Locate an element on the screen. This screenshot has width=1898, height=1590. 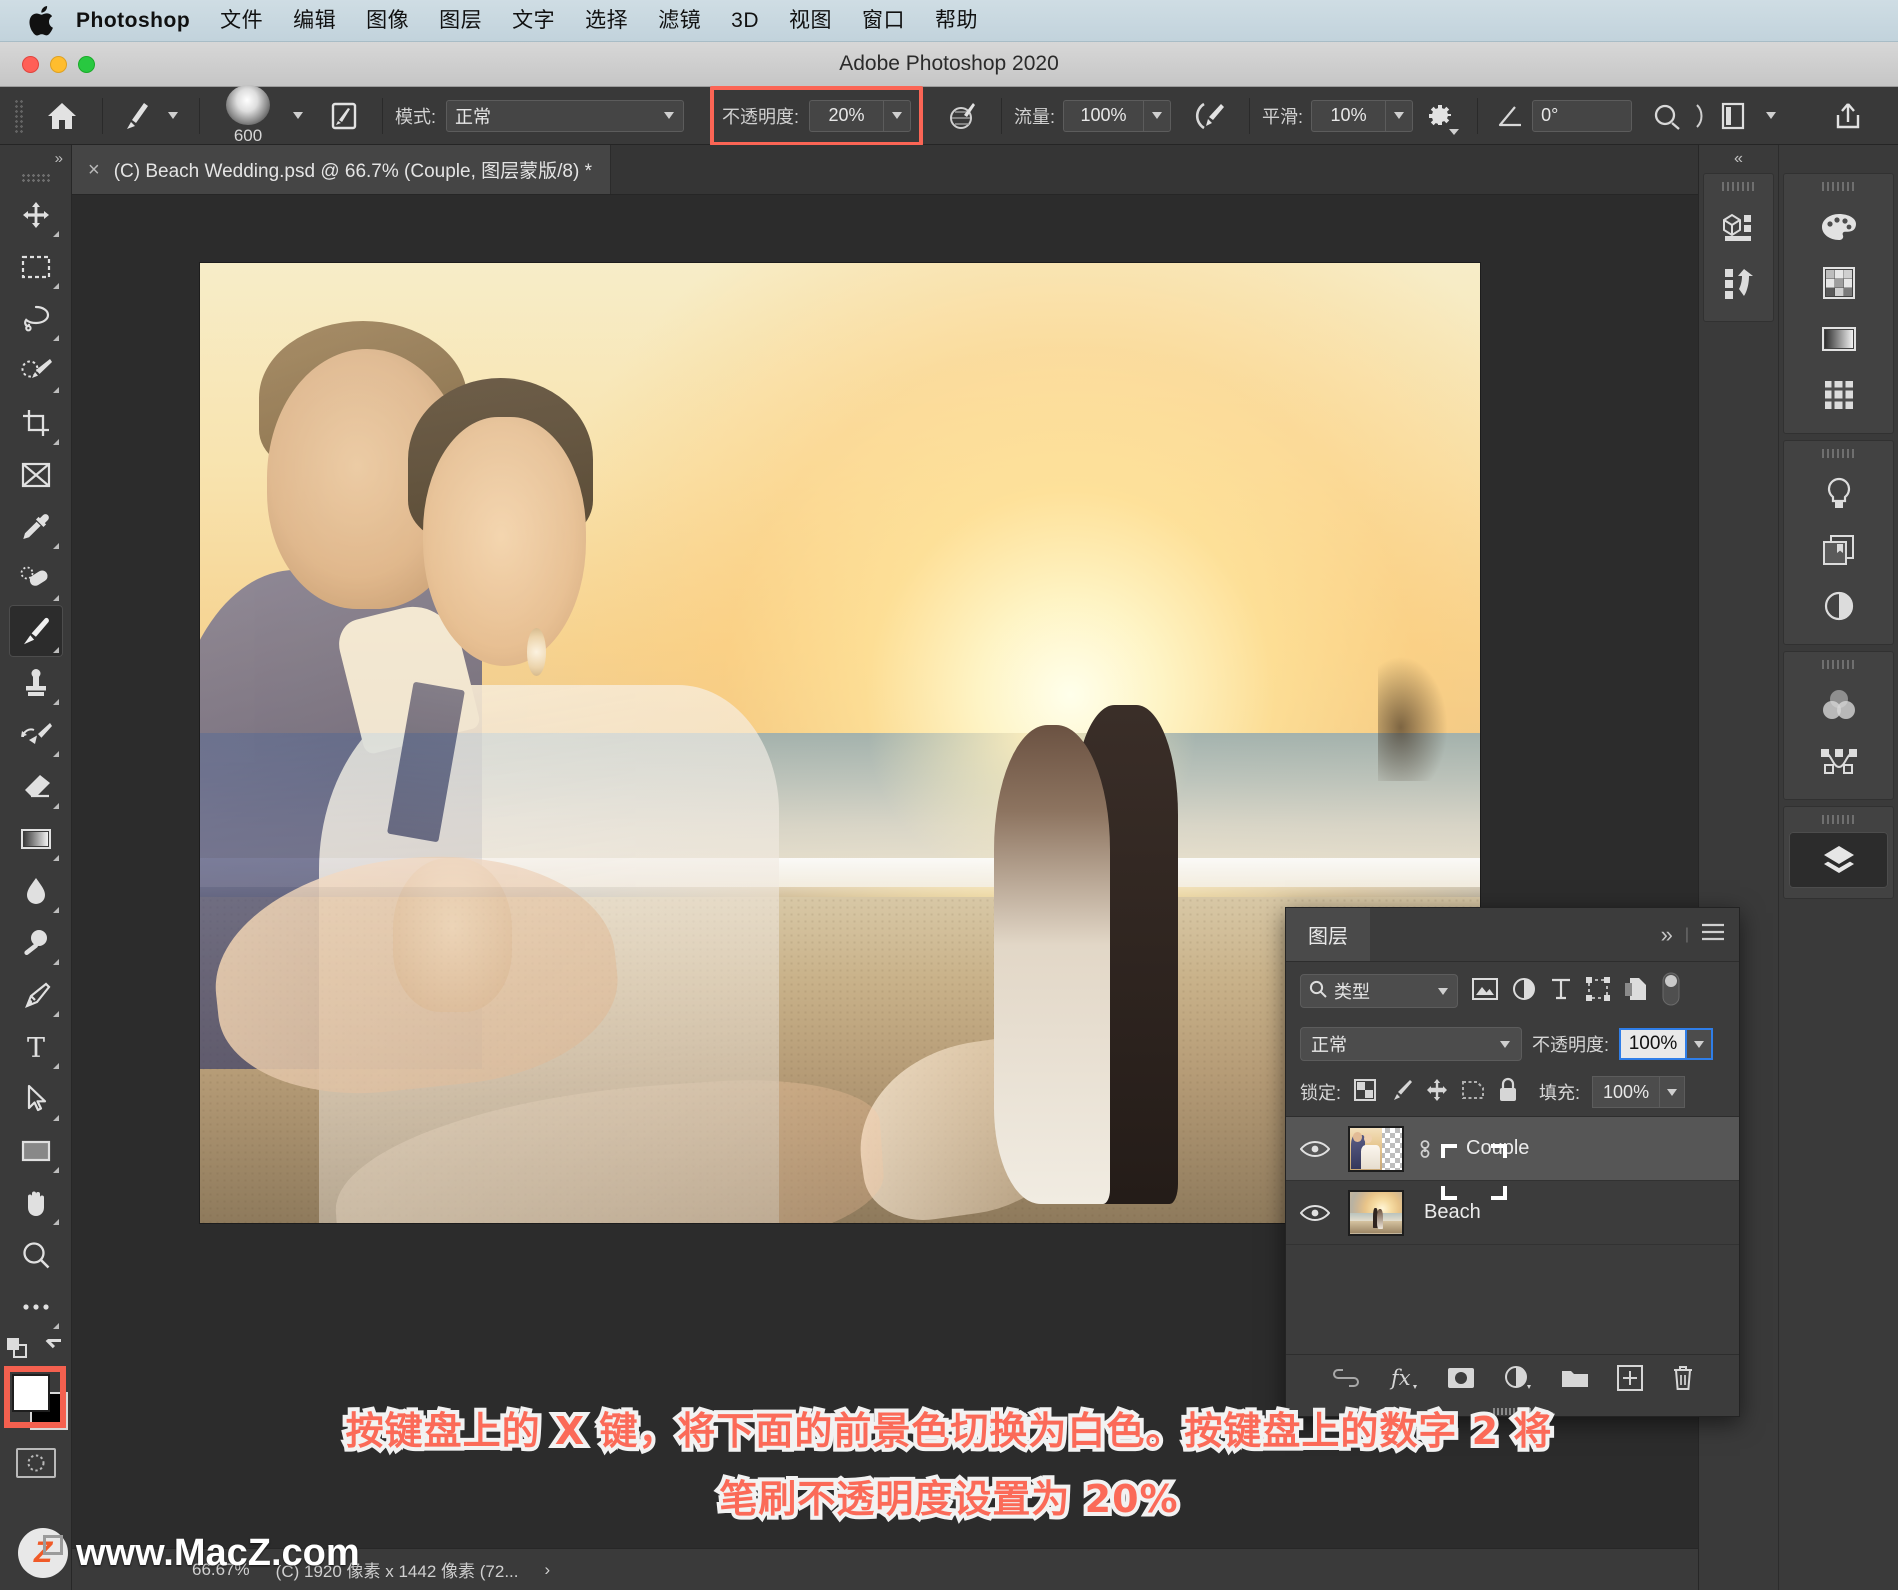
smartobject-filter-icon is located at coordinates (1636, 991).